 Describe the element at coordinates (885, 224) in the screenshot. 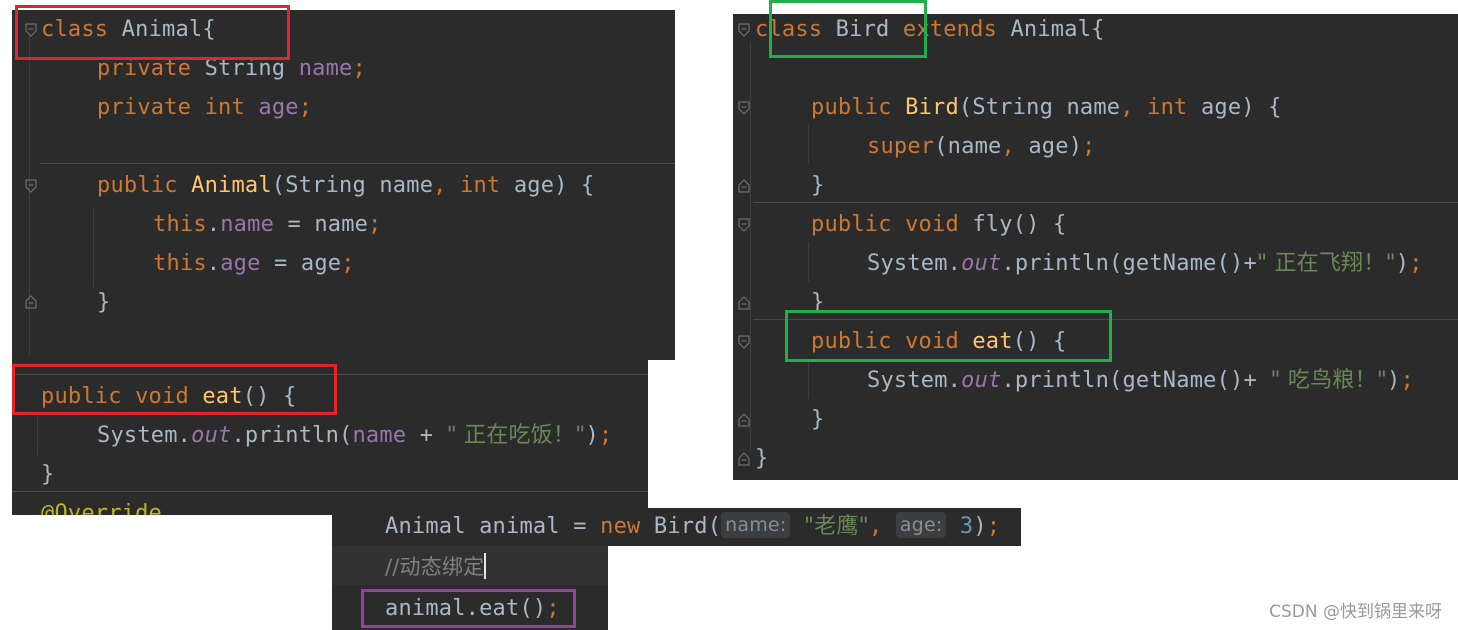

I see `keyword: public void` at that location.